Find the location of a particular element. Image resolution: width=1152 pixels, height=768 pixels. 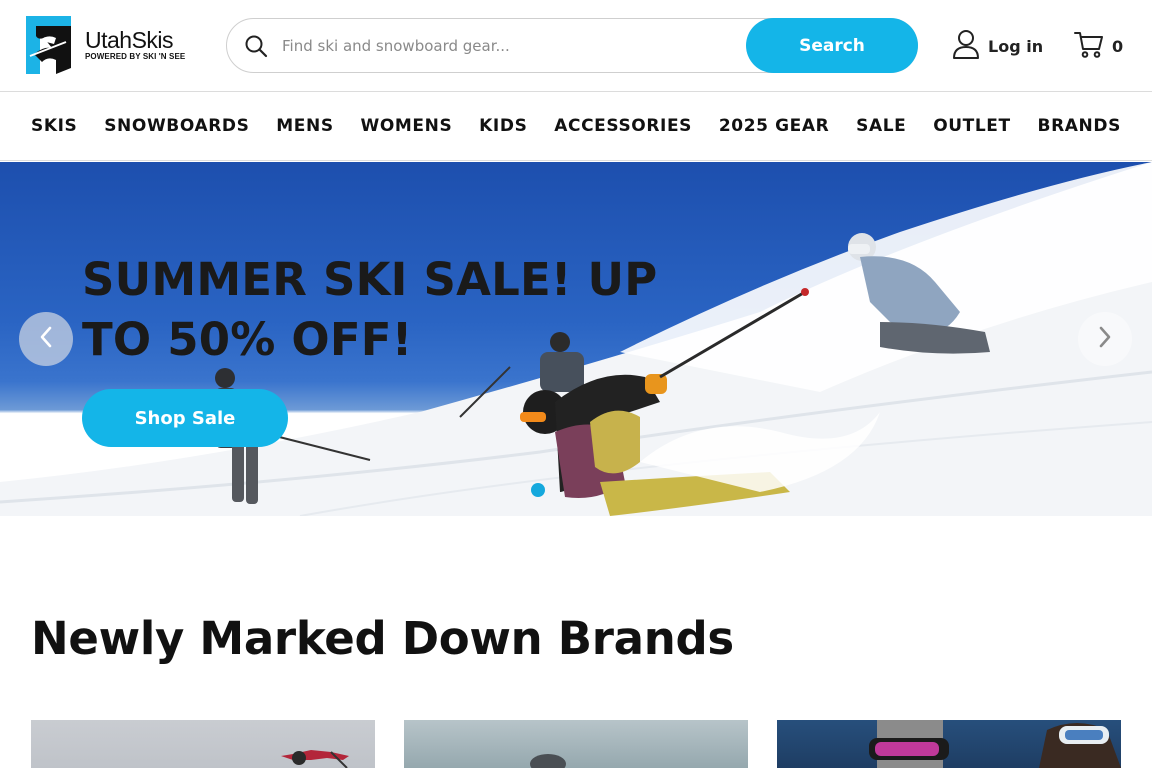

chevron-right-icon is located at coordinates (1105, 339).